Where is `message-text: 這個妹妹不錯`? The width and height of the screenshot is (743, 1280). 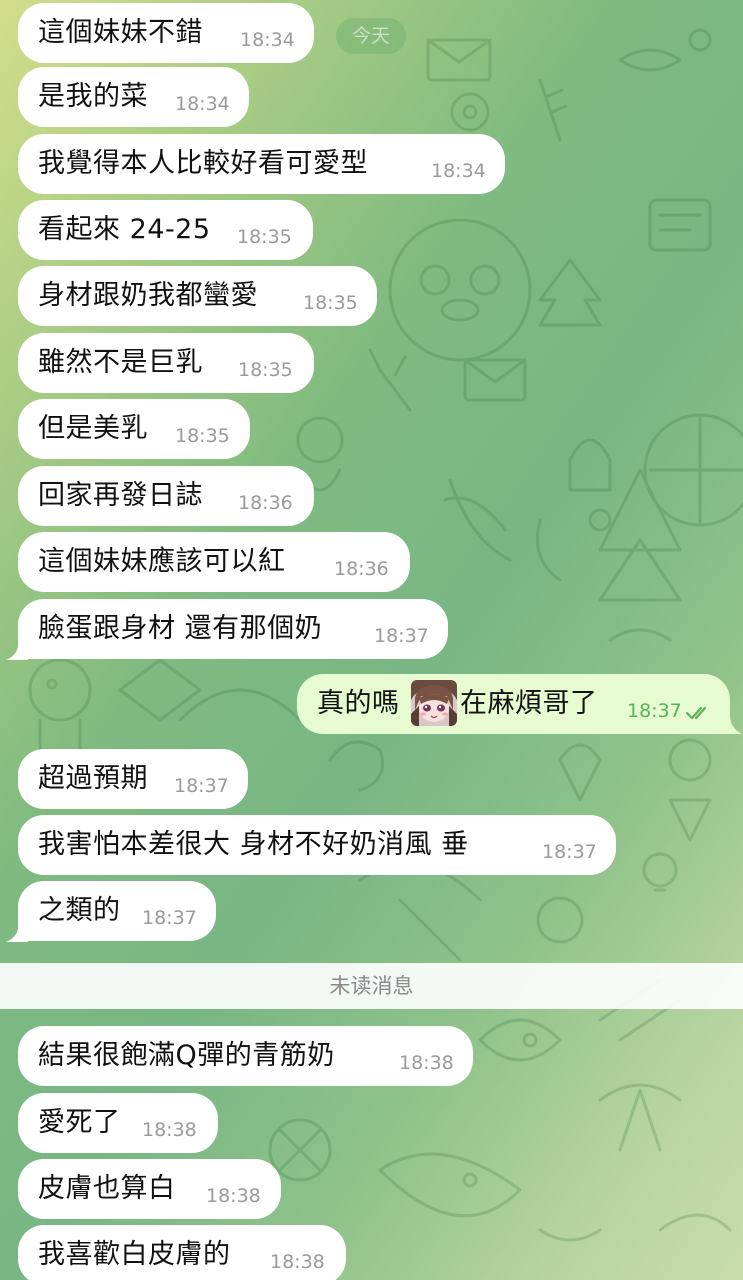
message-text: 這個妹妹不錯 is located at coordinates (120, 32).